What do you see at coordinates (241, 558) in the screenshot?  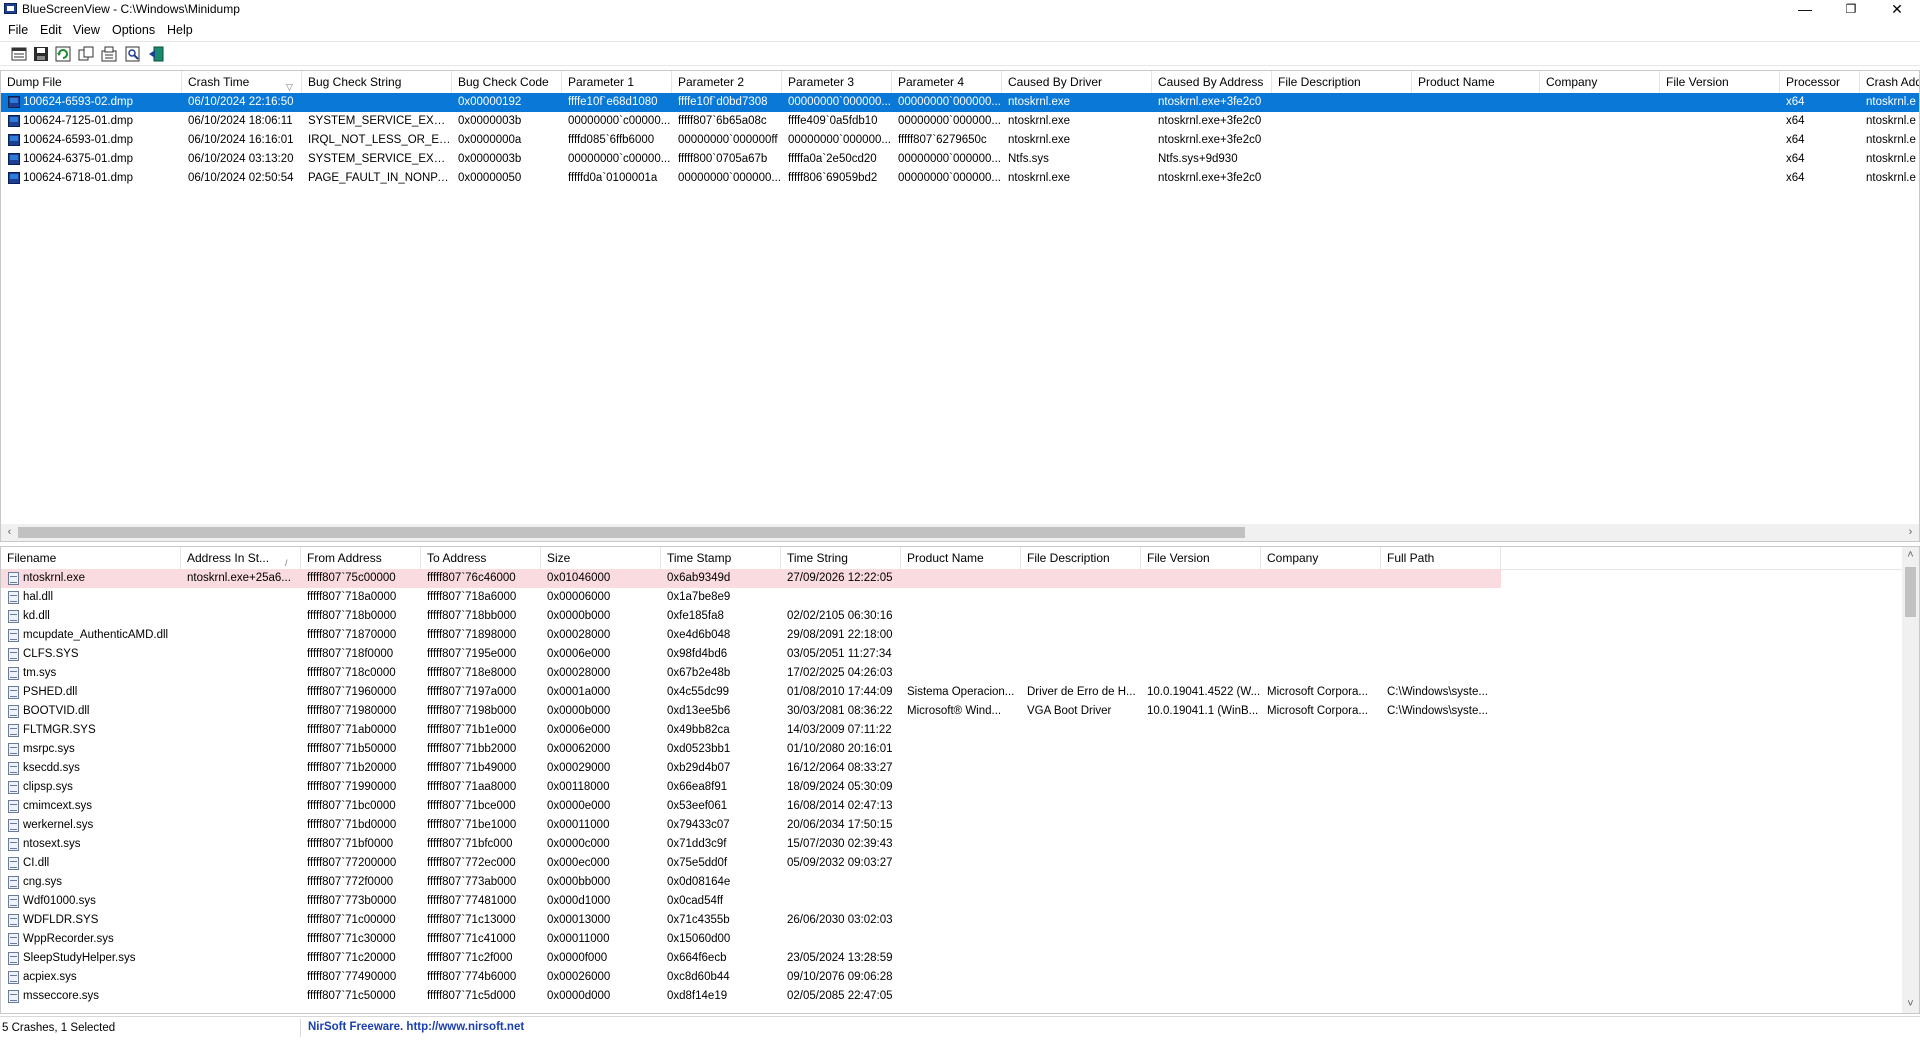 I see `driver-col-header: Address In St... /` at bounding box center [241, 558].